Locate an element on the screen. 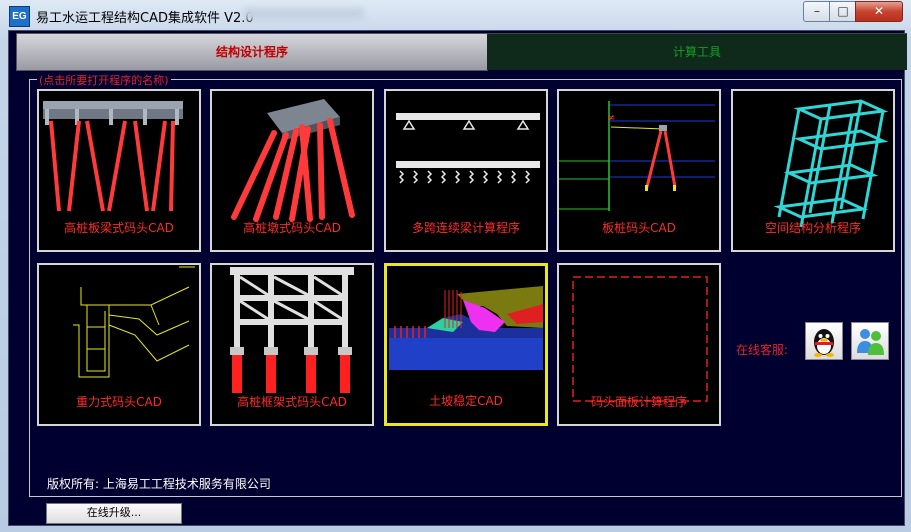 This screenshot has width=911, height=532. msn-support-button is located at coordinates (870, 341).